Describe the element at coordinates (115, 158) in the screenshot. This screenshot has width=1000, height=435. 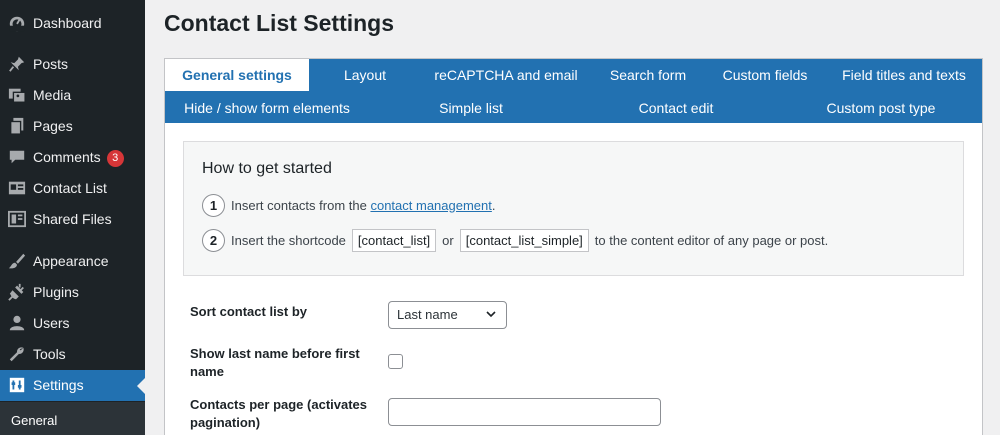
I see `comment-count-badge: 3` at that location.